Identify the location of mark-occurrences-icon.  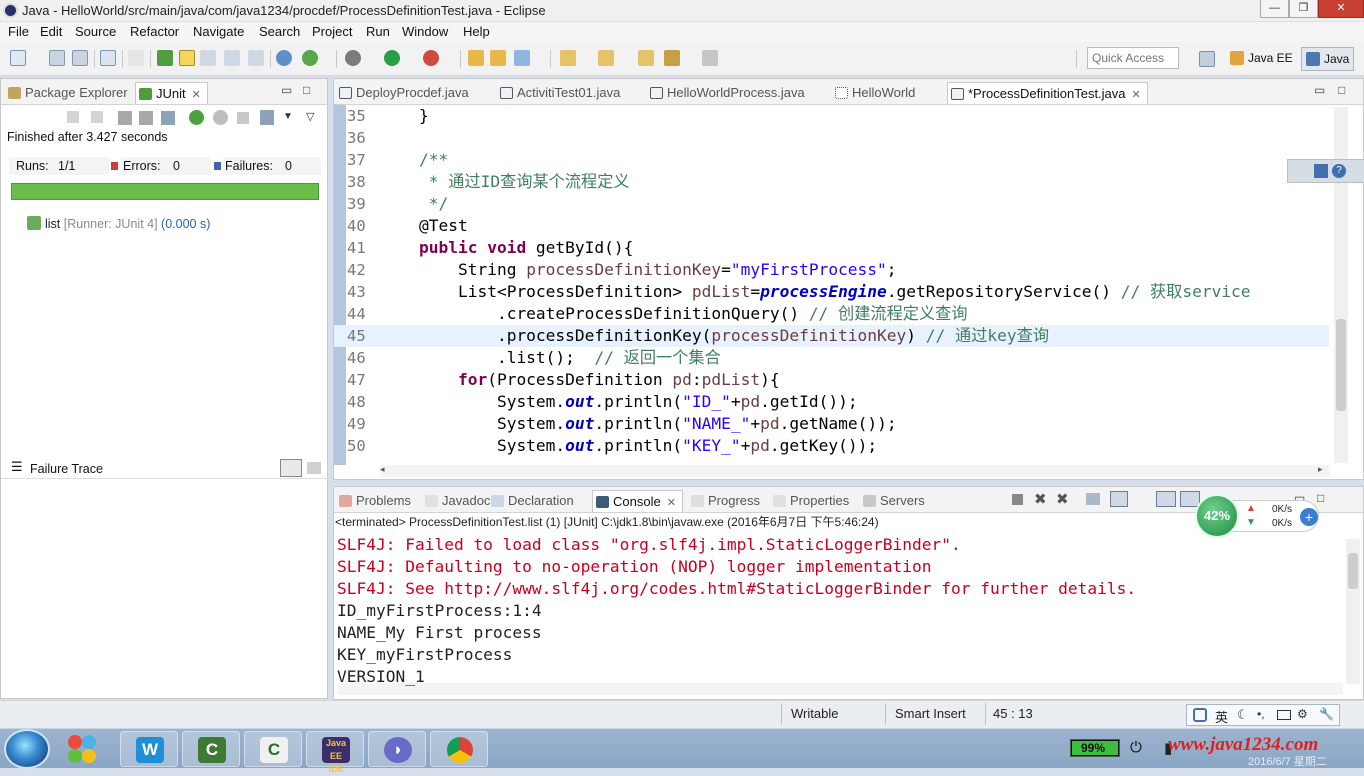
(165, 58).